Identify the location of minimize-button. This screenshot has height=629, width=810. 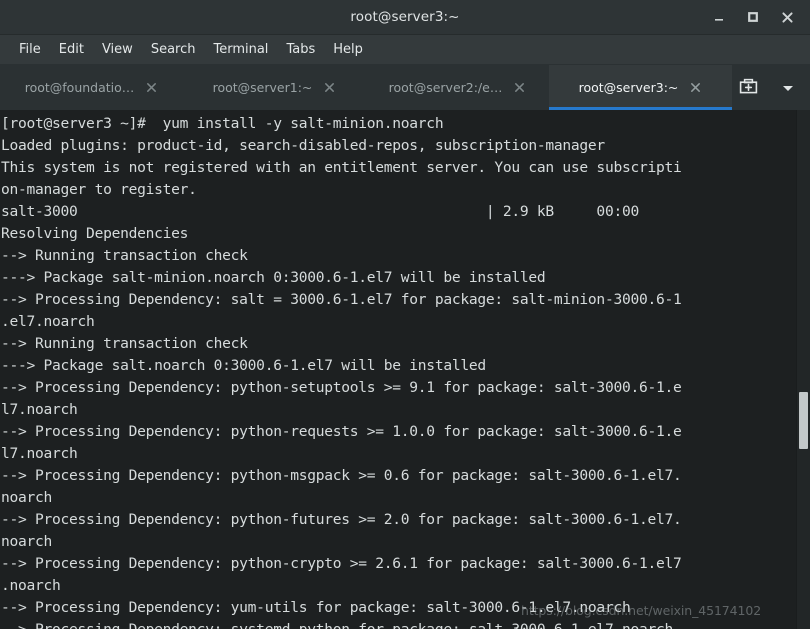
(719, 17).